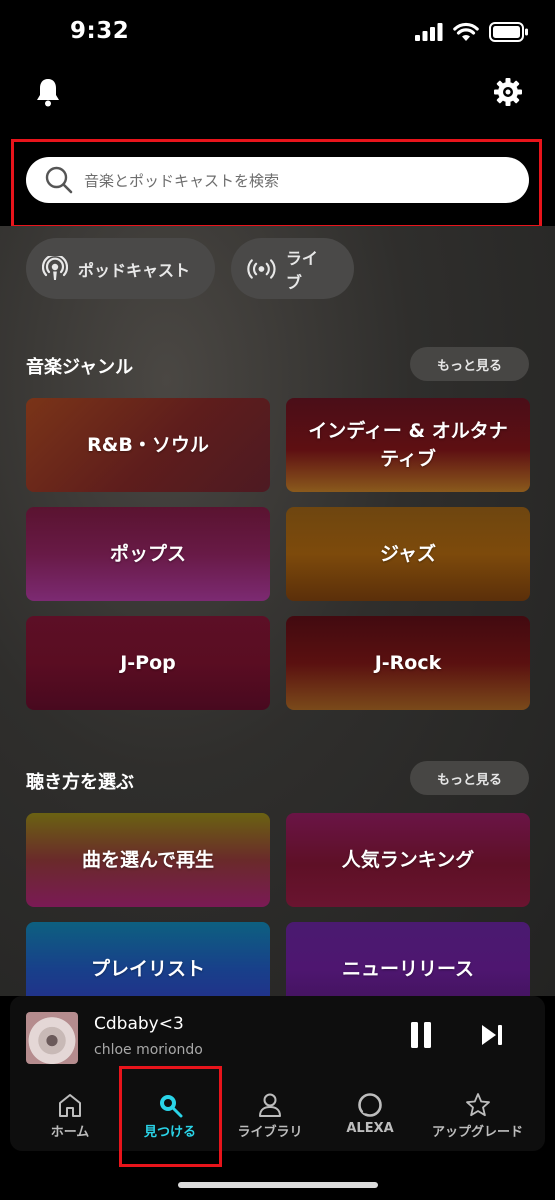  Describe the element at coordinates (277, 146) in the screenshot. I see `header: 音楽とポッドキャストを検索` at that location.